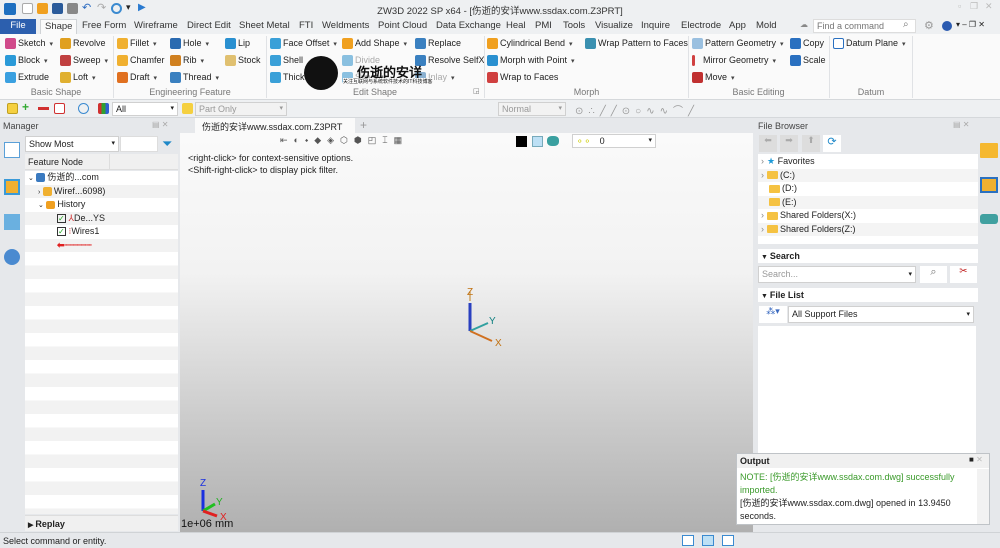  Describe the element at coordinates (101, 245) in the screenshot. I see `tree-row-rollback: ⬅┈┈┈┈┈` at that location.